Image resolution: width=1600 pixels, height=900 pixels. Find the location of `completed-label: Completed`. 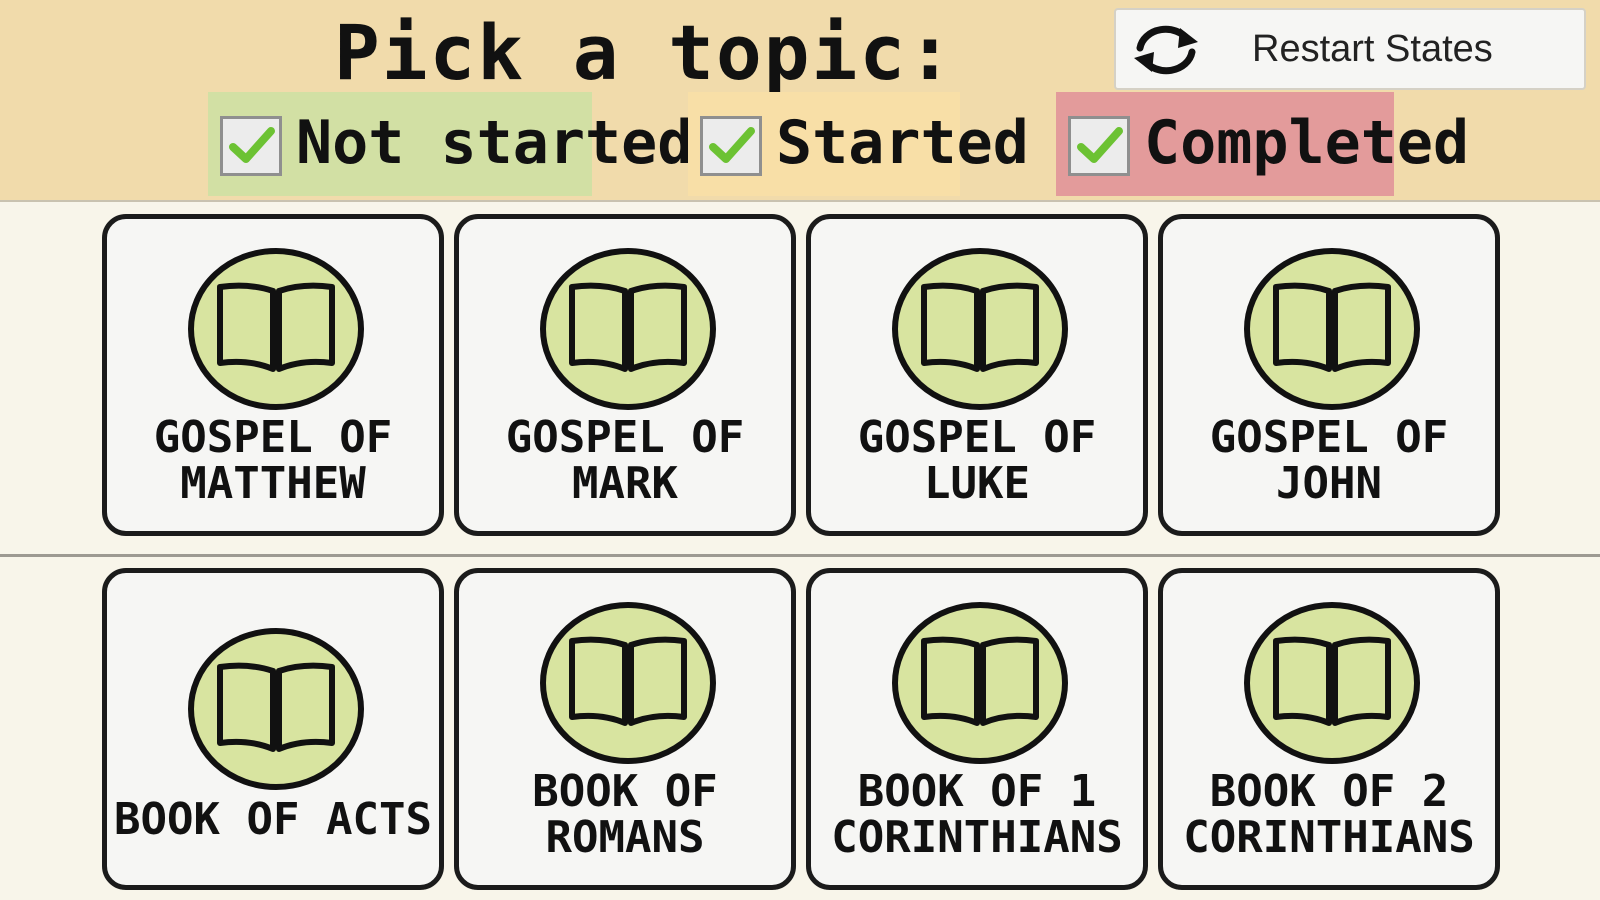

completed-label: Completed is located at coordinates (1307, 143).